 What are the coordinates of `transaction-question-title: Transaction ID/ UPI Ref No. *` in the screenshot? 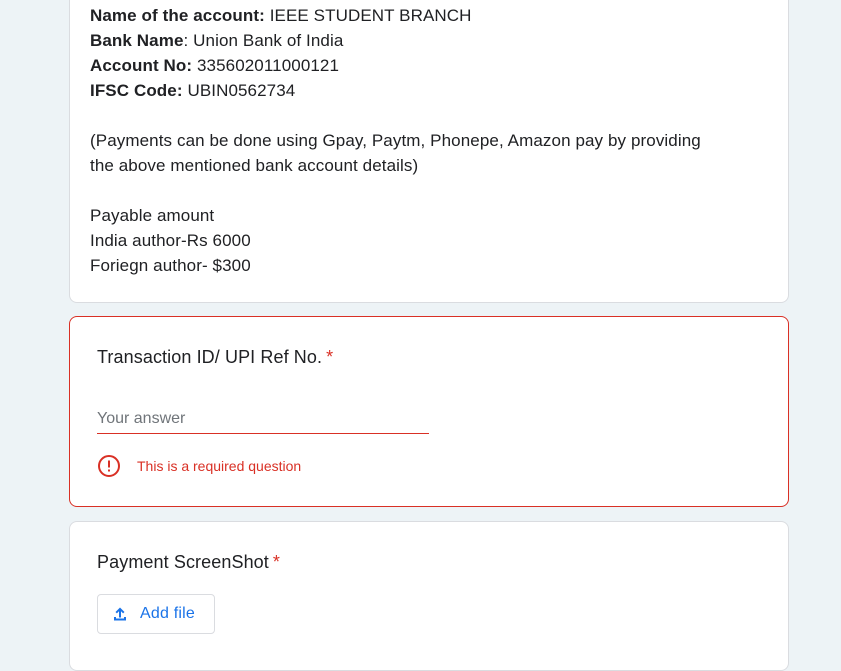 It's located at (215, 357).